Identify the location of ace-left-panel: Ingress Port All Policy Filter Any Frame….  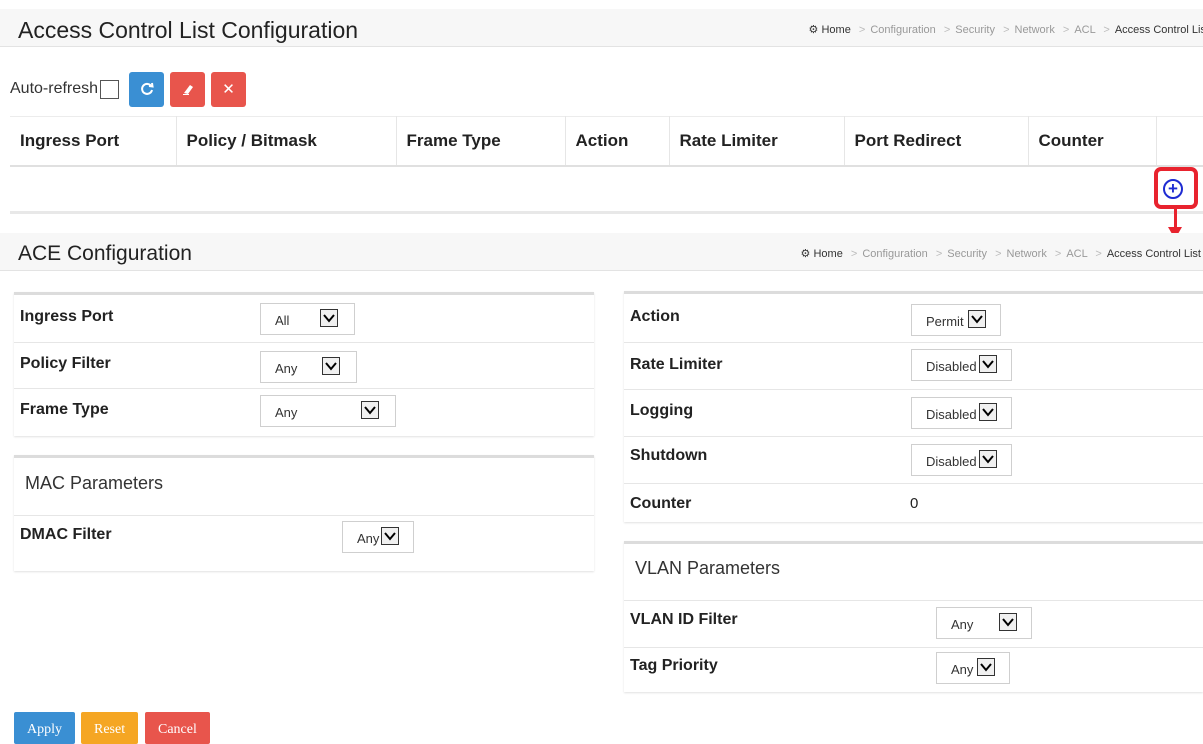
(304, 364).